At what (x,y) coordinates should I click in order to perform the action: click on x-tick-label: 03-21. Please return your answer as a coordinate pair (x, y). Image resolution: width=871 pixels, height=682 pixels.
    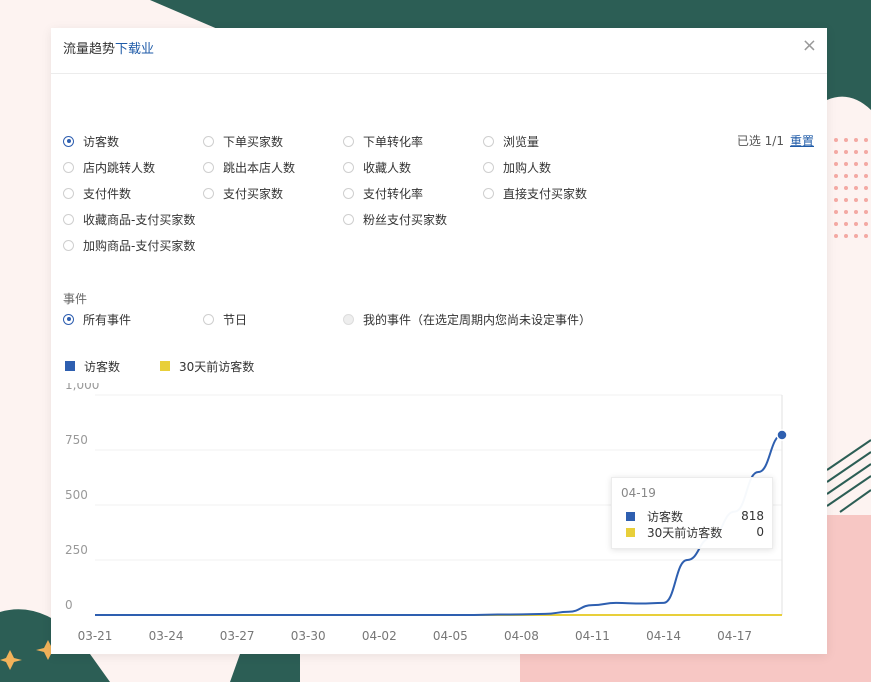
    Looking at the image, I should click on (95, 636).